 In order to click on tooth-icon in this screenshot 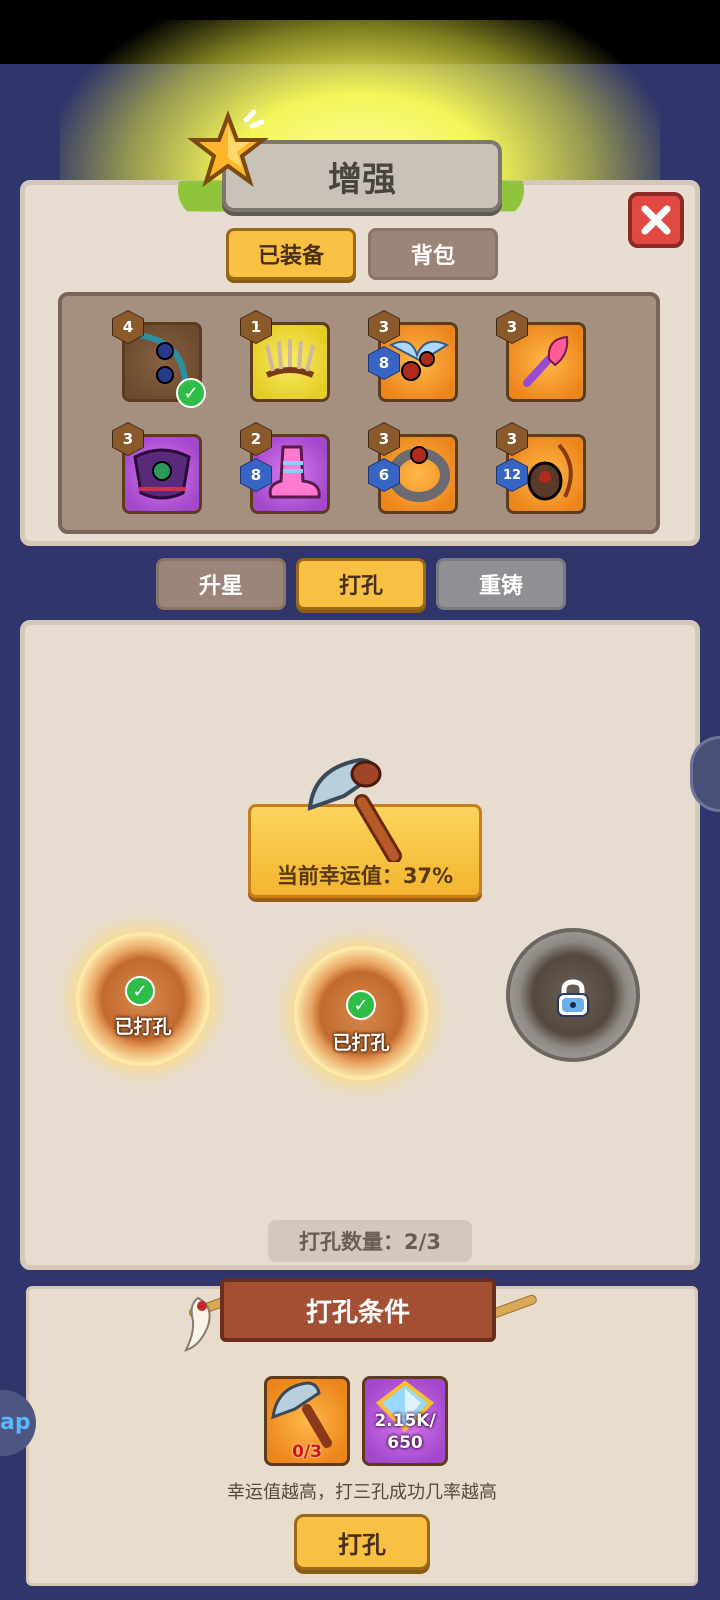, I will do `click(200, 1326)`.